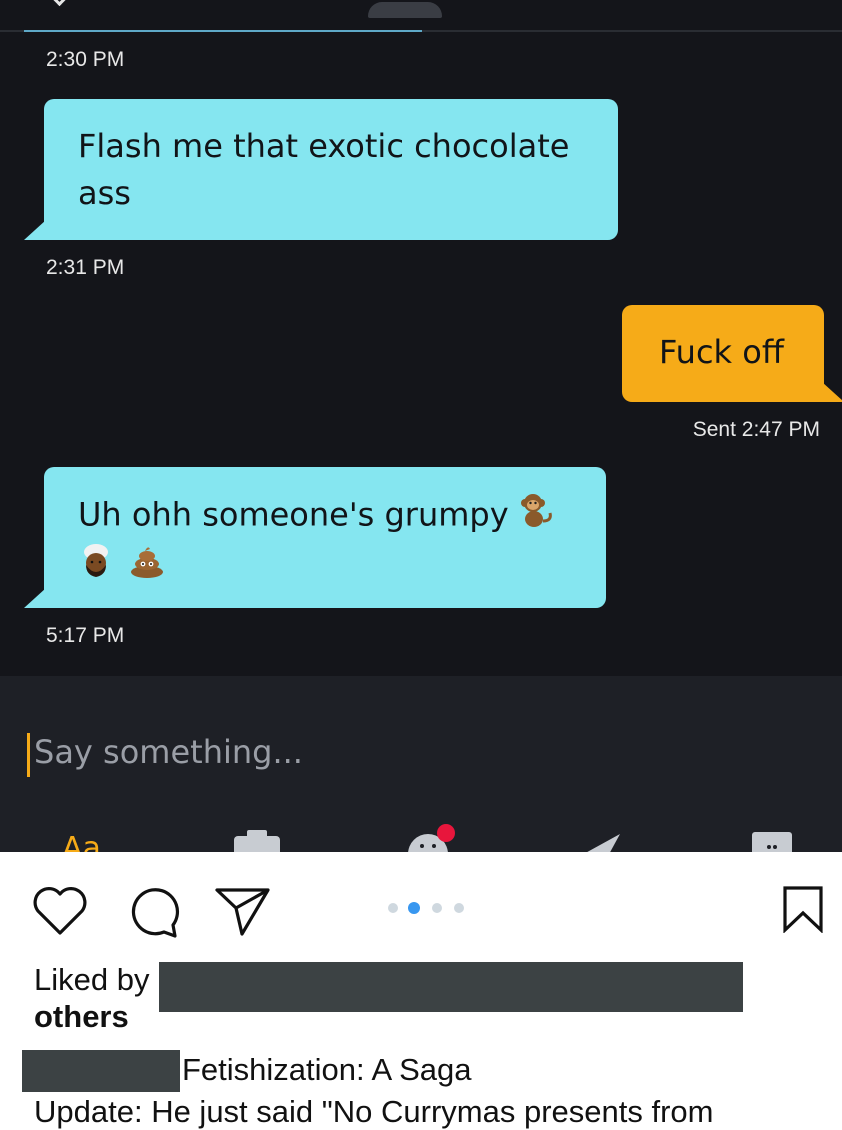 The image size is (842, 1130). I want to click on redacted-username, so click(451, 987).